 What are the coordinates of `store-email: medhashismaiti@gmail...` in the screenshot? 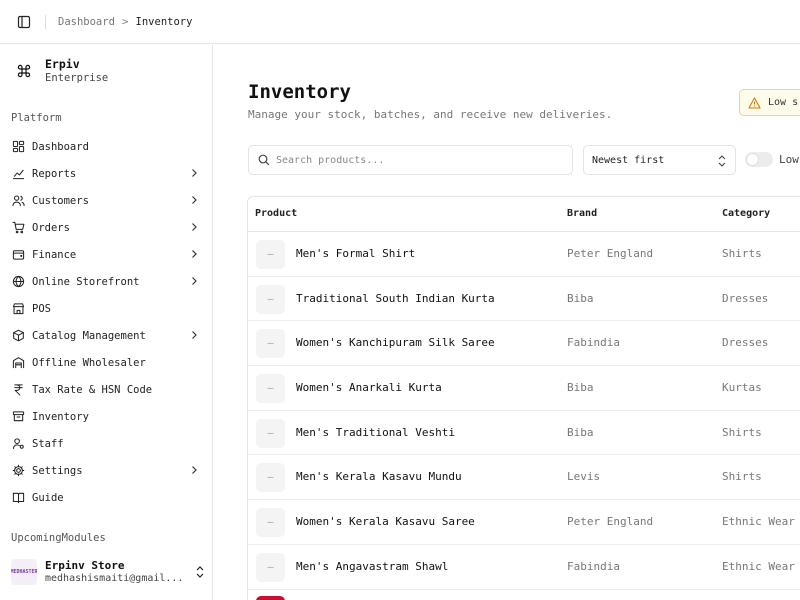 It's located at (114, 578).